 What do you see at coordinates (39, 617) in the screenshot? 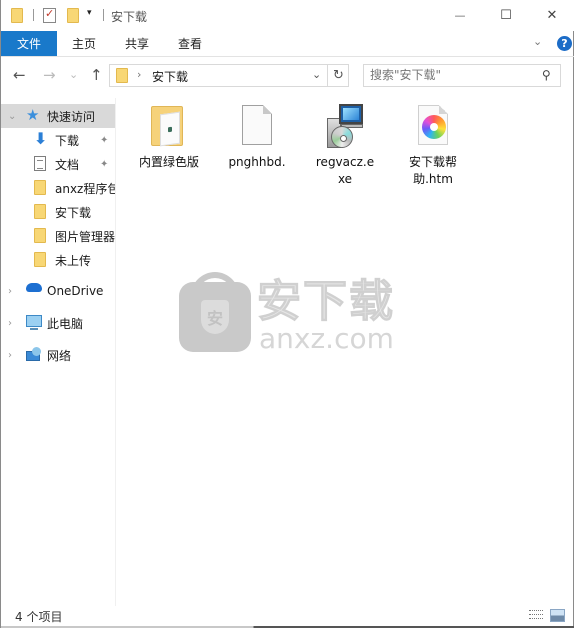
I see `item-count: 4 个项目` at bounding box center [39, 617].